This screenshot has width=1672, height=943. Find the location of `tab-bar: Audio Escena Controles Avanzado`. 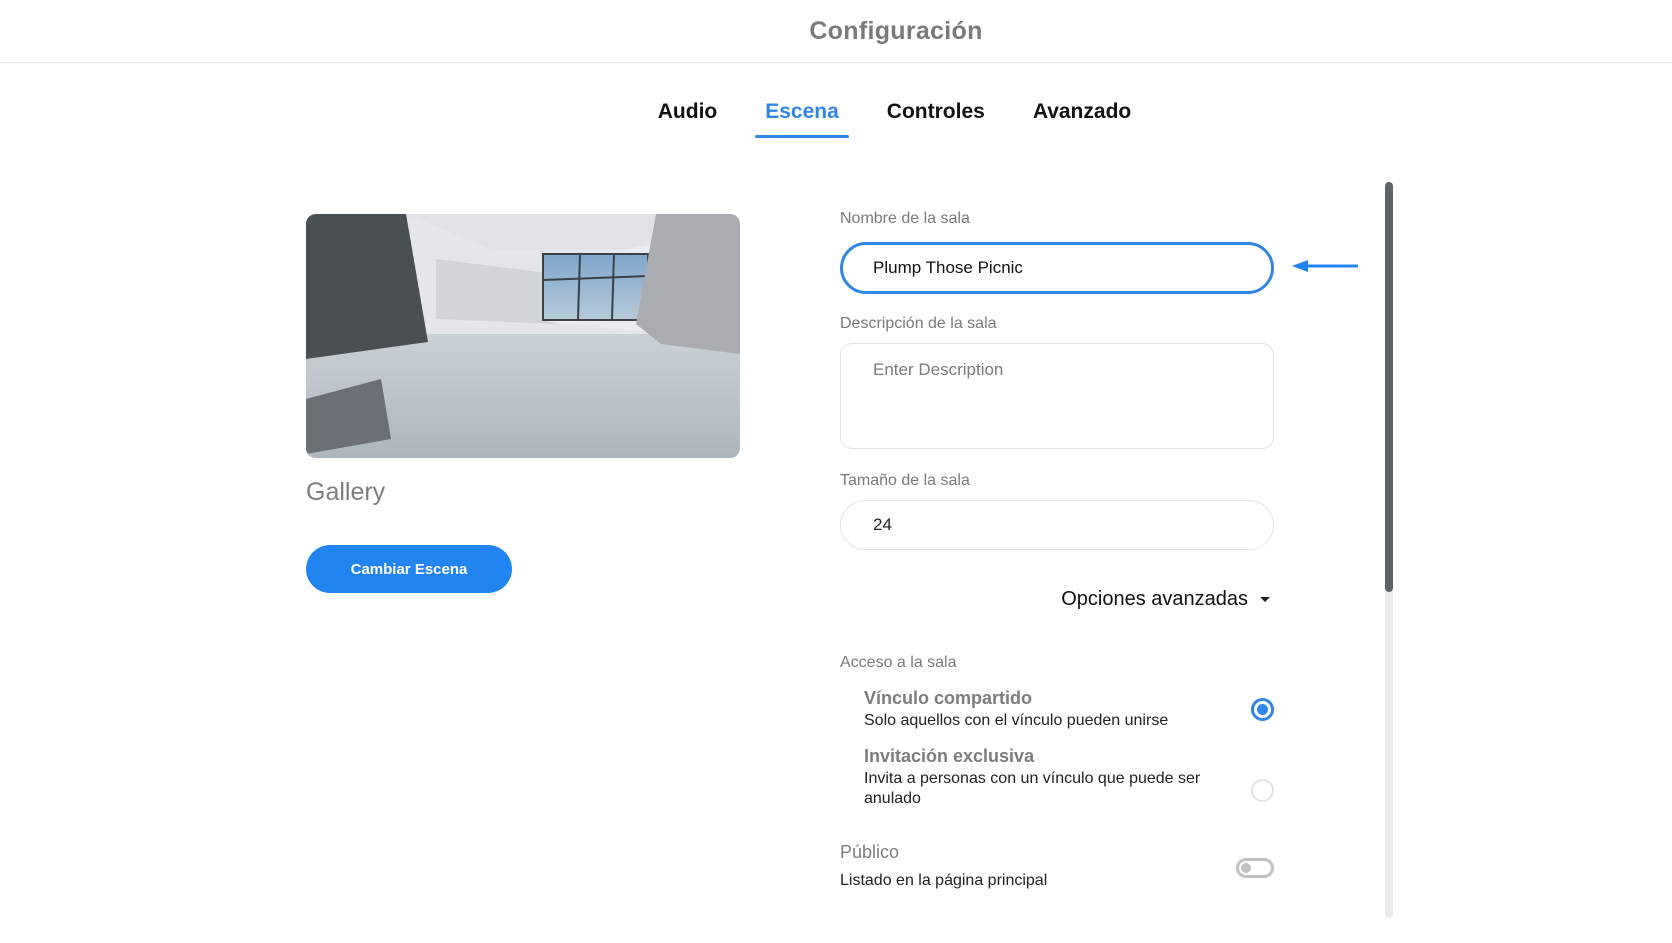

tab-bar: Audio Escena Controles Avanzado is located at coordinates (836, 117).